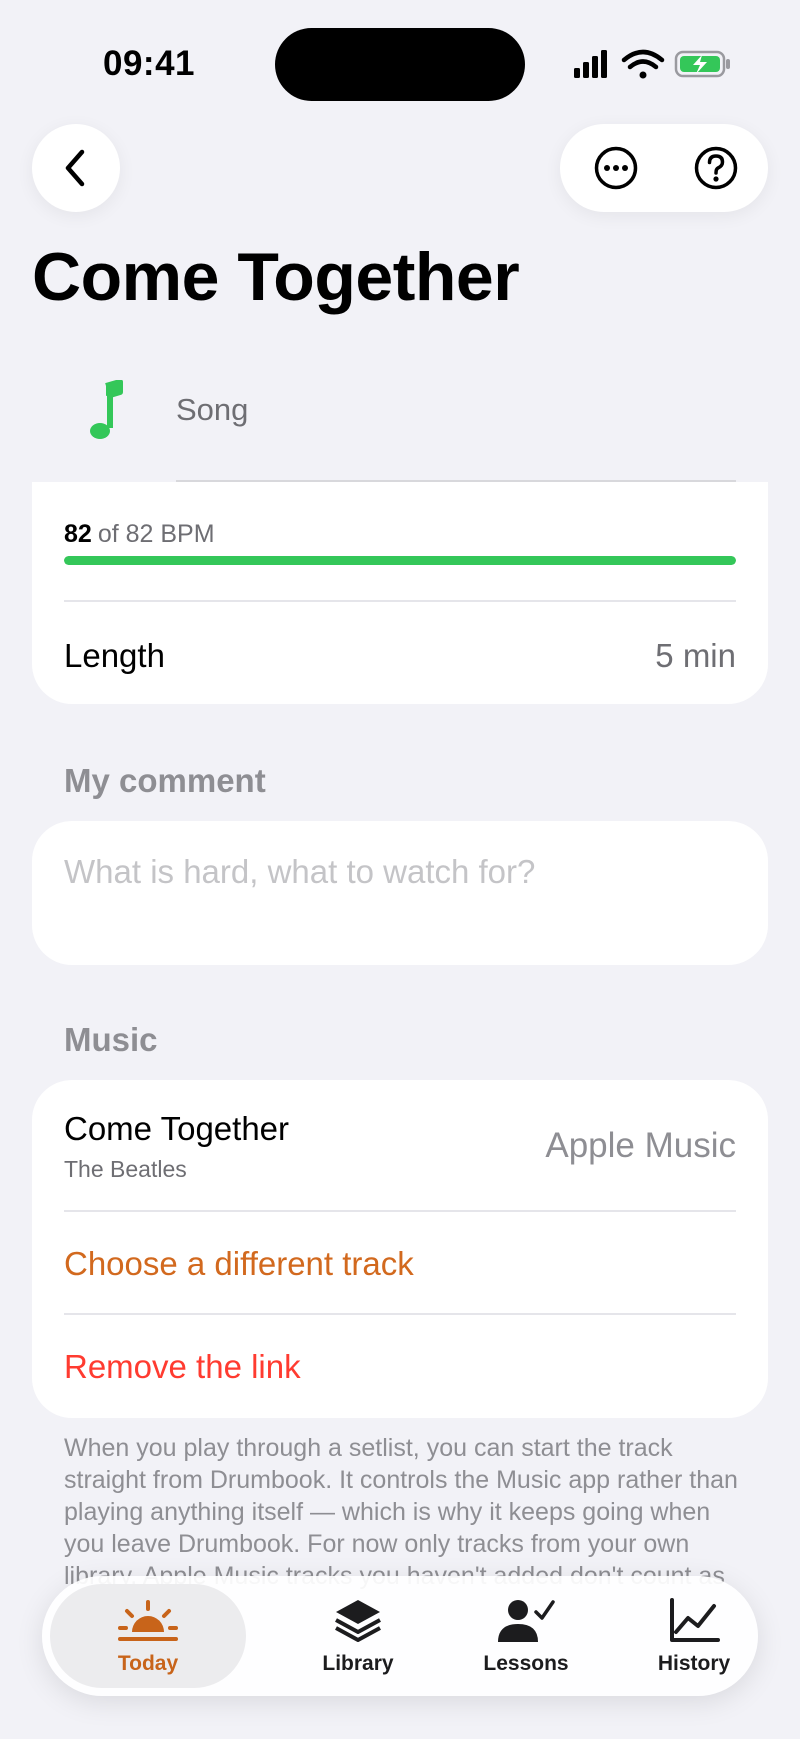  I want to click on bpm-text: 82 of 82 BPM, so click(139, 534).